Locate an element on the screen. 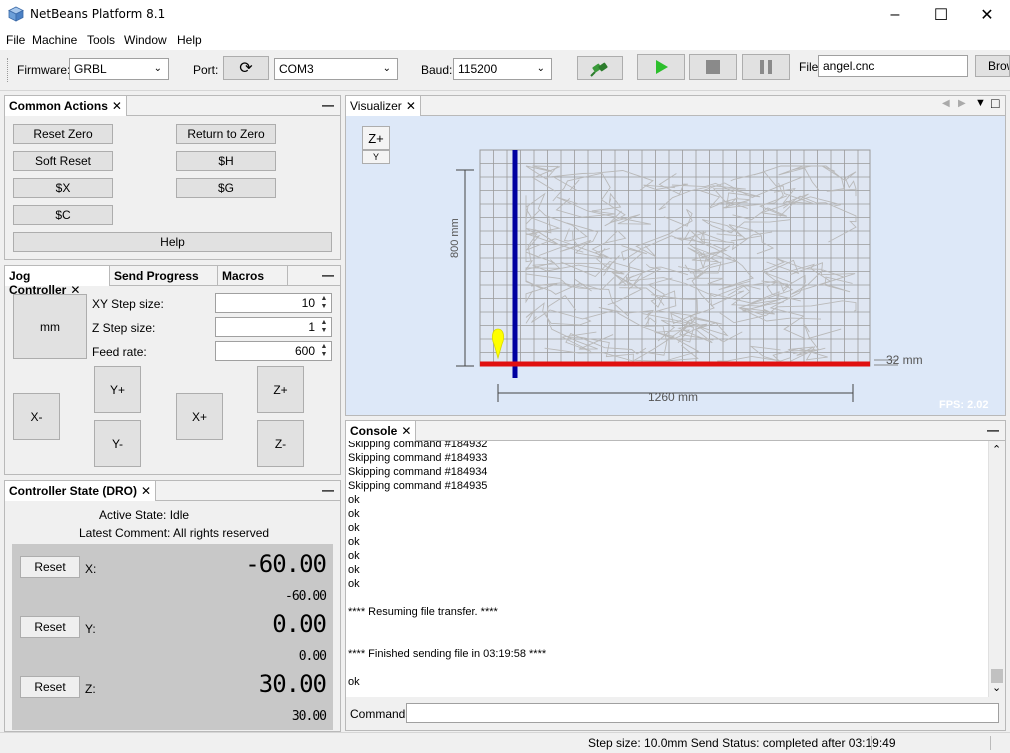 The height and width of the screenshot is (753, 1010). tab-label: Visualizer is located at coordinates (376, 106).